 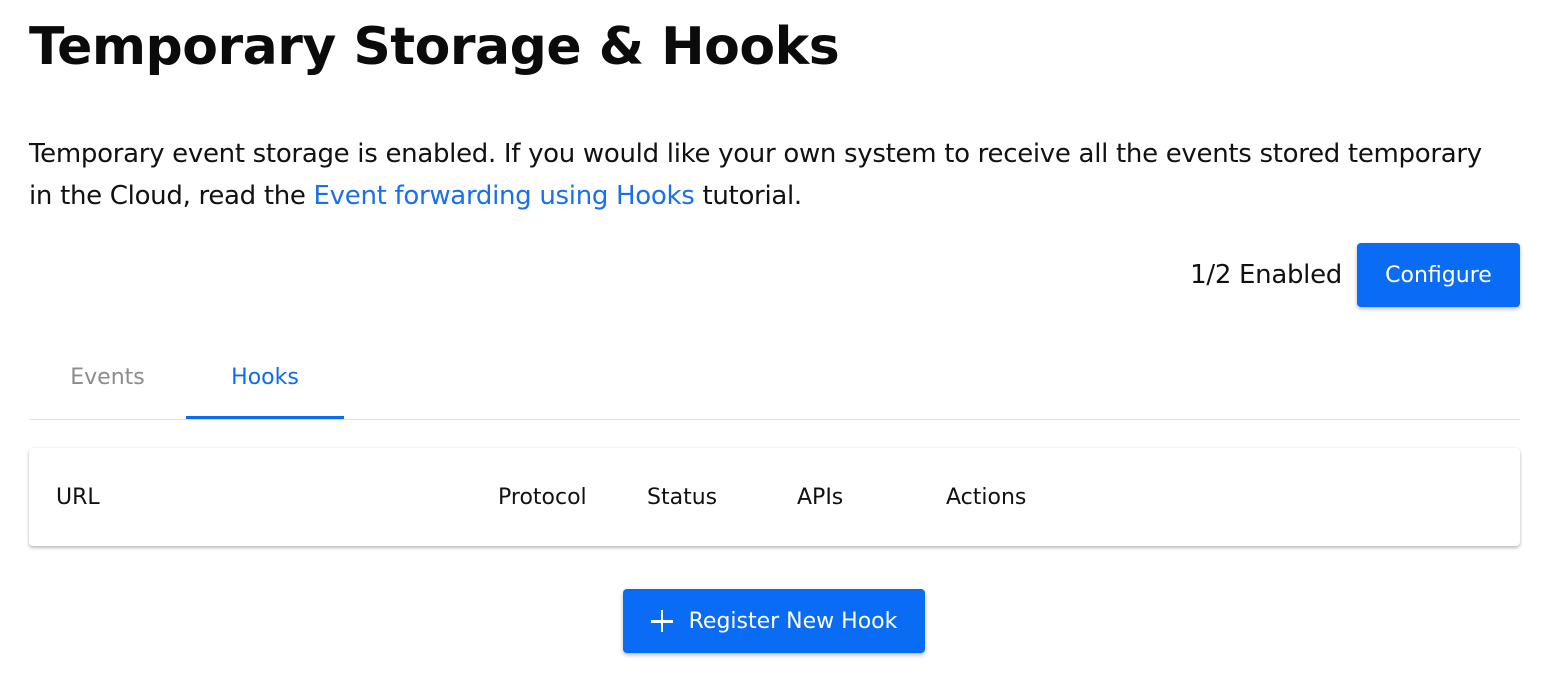 What do you see at coordinates (265, 417) in the screenshot?
I see `active-tab-indicator` at bounding box center [265, 417].